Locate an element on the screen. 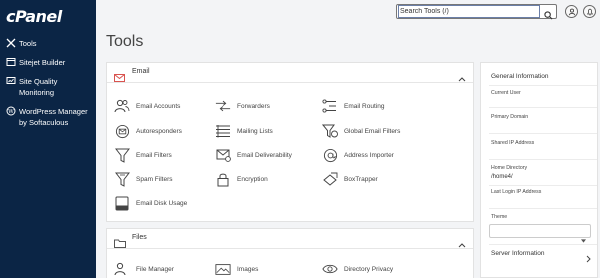 This screenshot has height=278, width=600. routing-icon is located at coordinates (330, 106).